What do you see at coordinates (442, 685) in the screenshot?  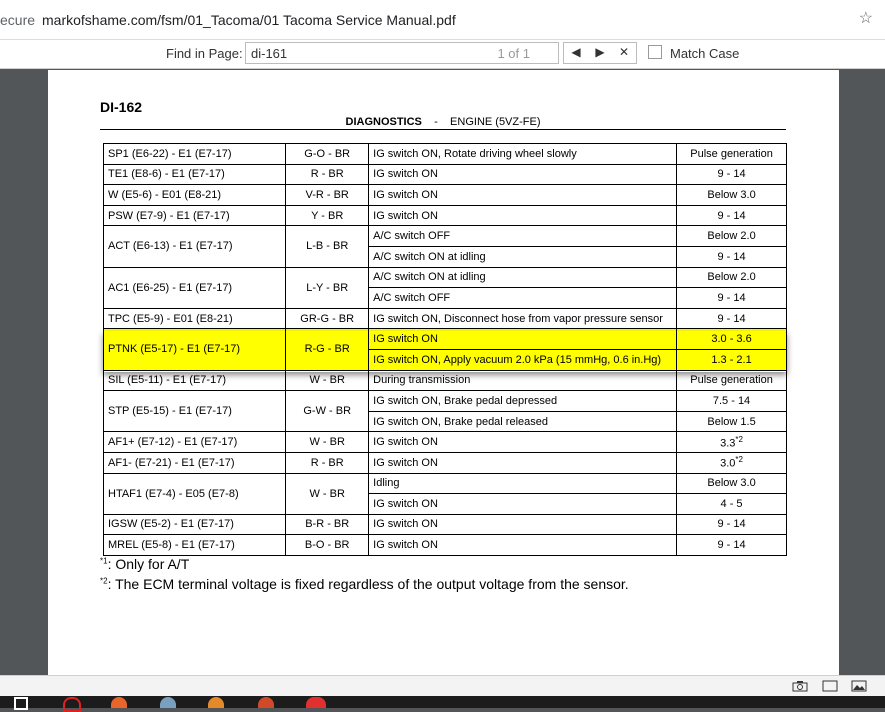 I see `status-bar` at bounding box center [442, 685].